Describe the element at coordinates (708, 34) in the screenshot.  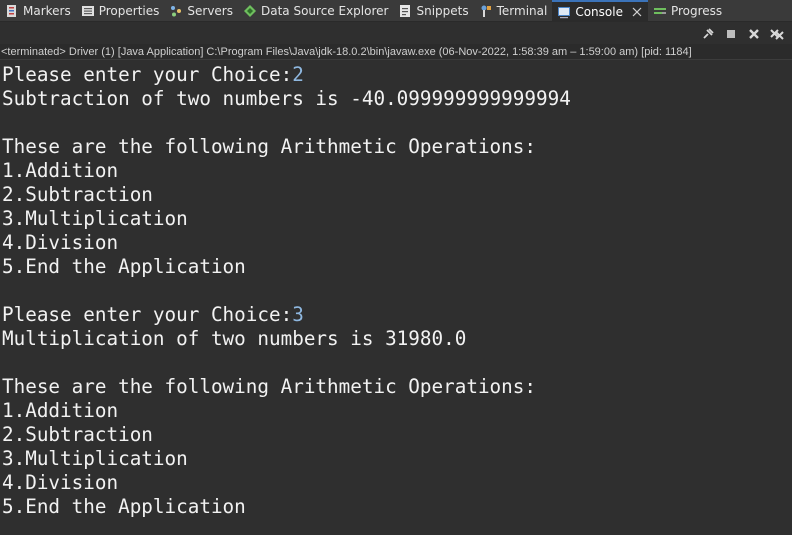
I see `pin-console-icon` at that location.